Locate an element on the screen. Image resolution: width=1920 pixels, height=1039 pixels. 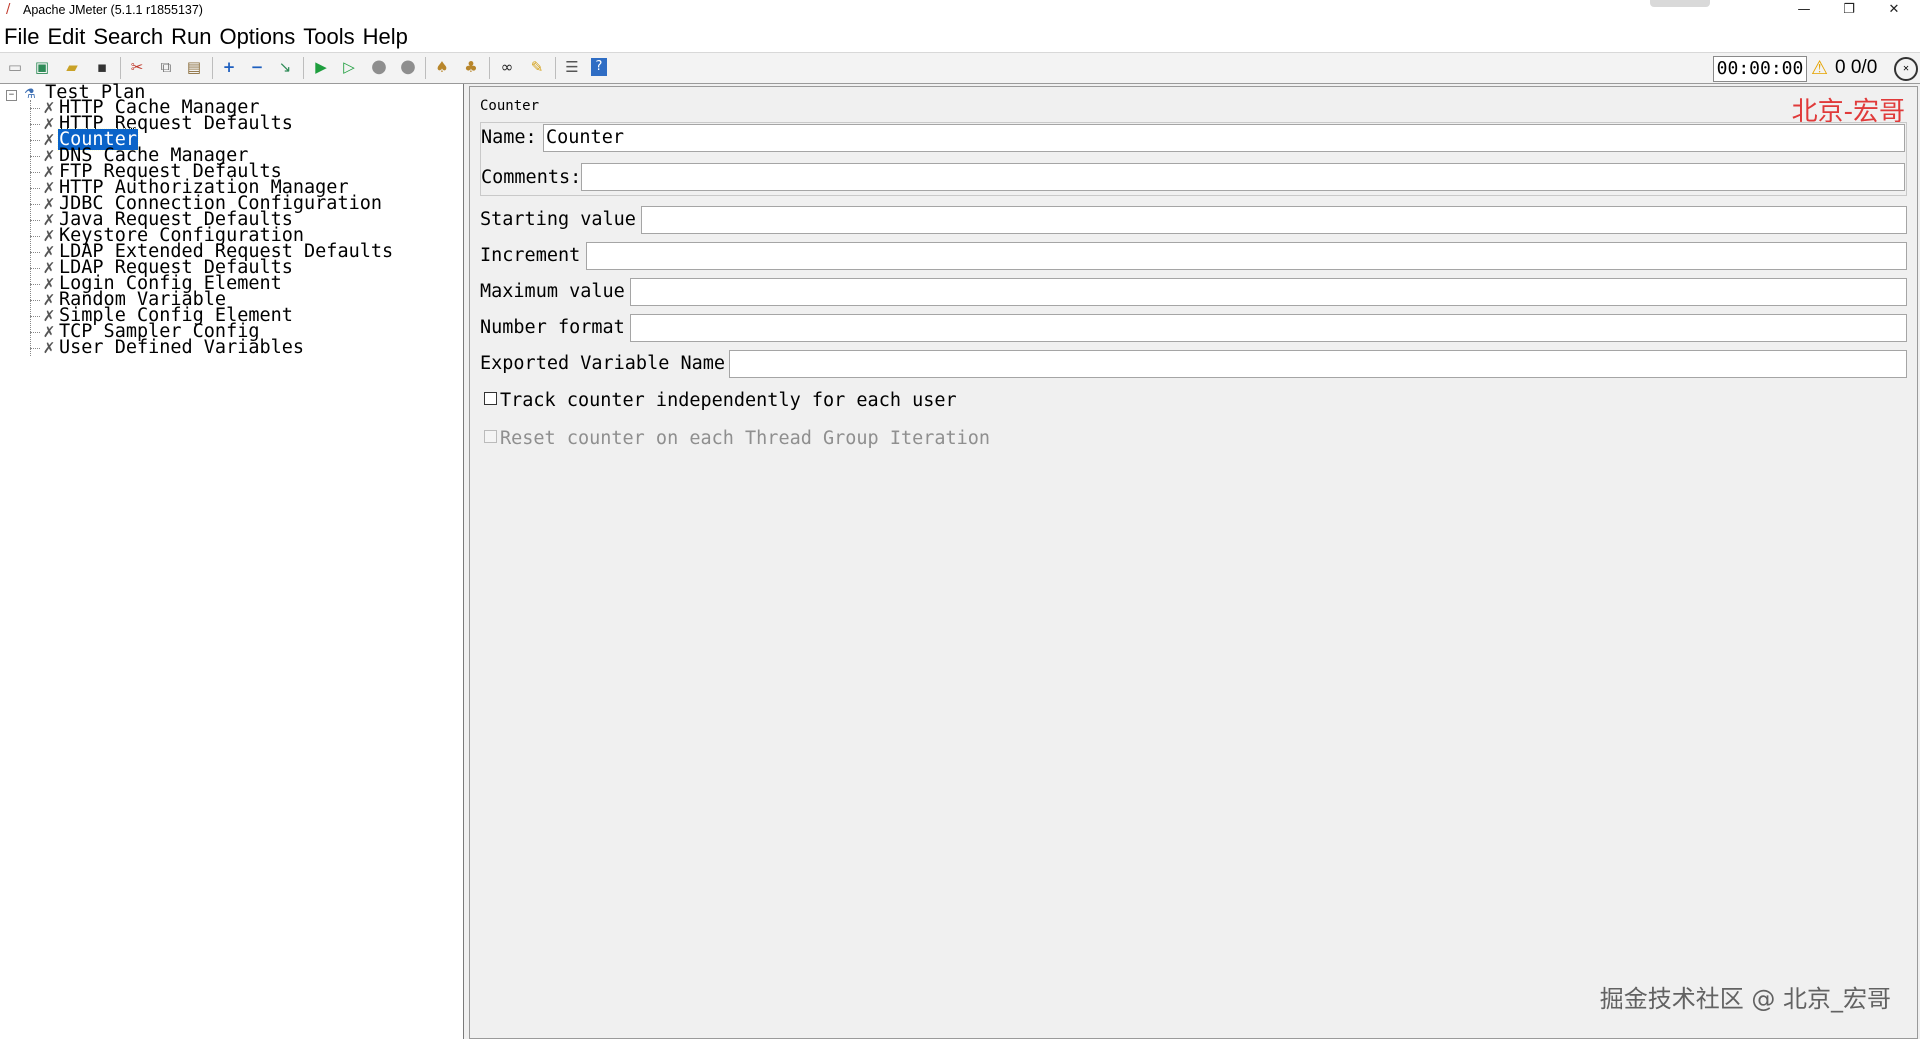
number-format-label: Number format is located at coordinates (552, 327).